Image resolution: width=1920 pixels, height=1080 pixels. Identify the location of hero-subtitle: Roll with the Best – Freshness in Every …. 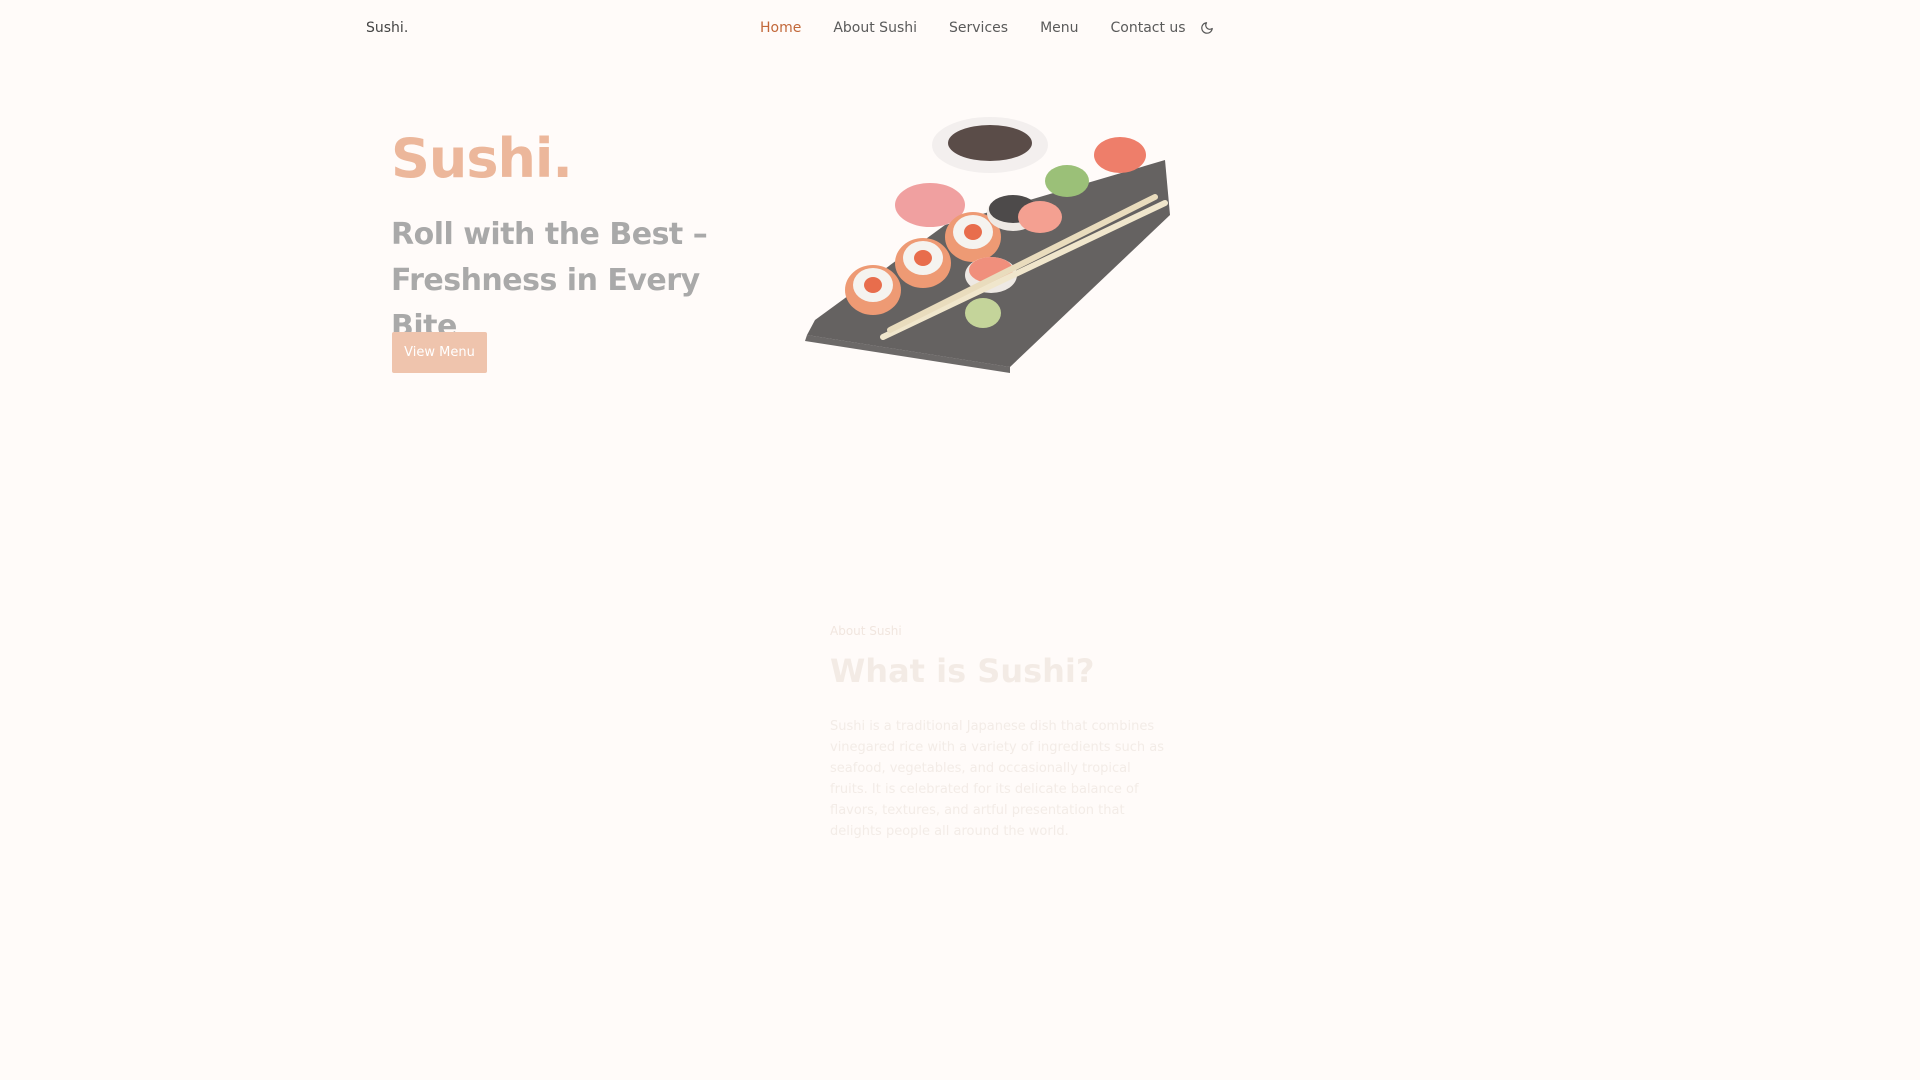
(549, 280).